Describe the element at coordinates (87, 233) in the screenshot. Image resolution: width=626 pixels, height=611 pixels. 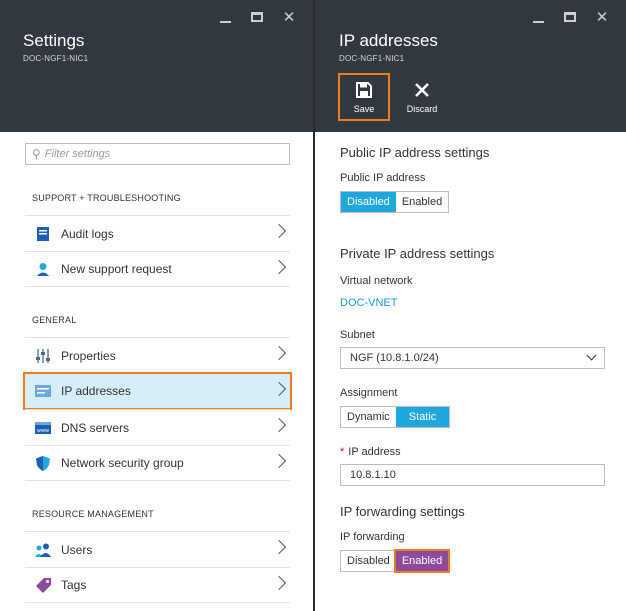
I see `sidebar-item-label: Audit logs` at that location.